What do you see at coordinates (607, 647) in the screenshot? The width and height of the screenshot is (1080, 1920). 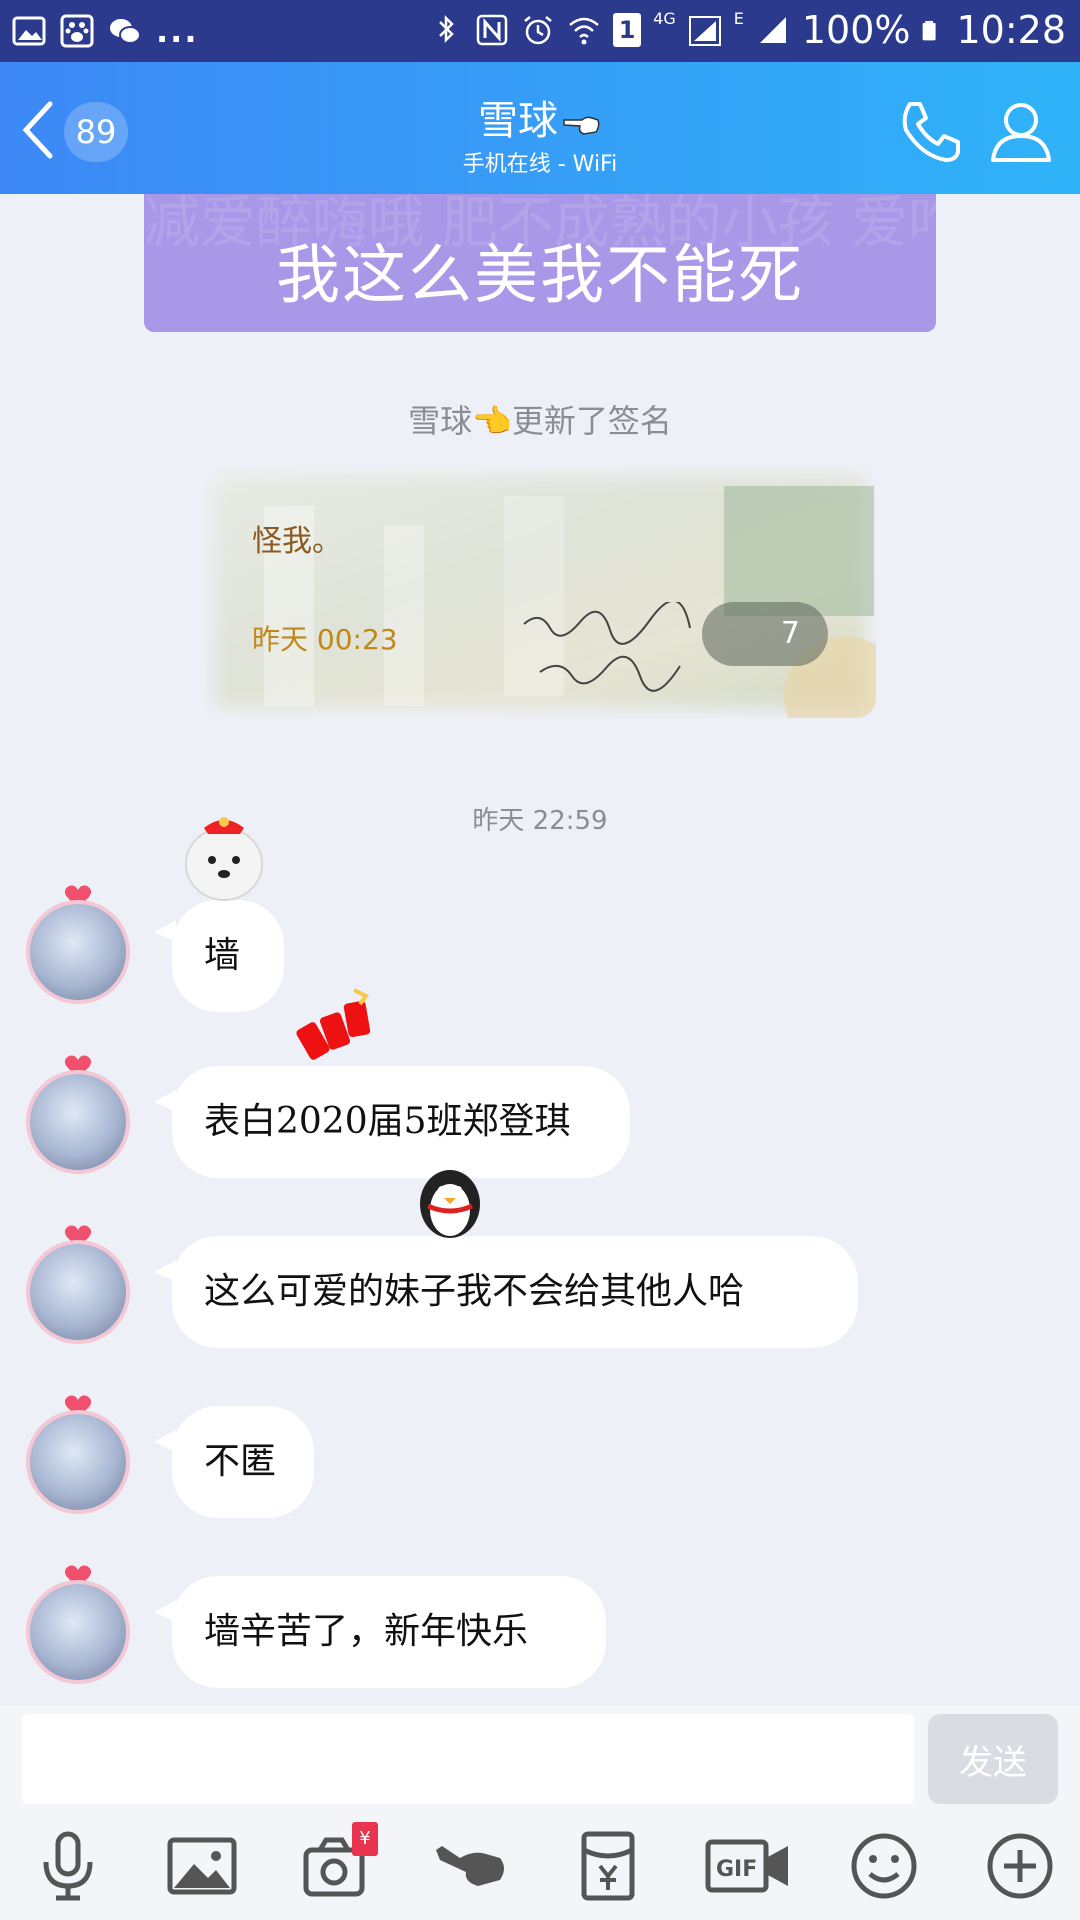 I see `handwriting-image` at bounding box center [607, 647].